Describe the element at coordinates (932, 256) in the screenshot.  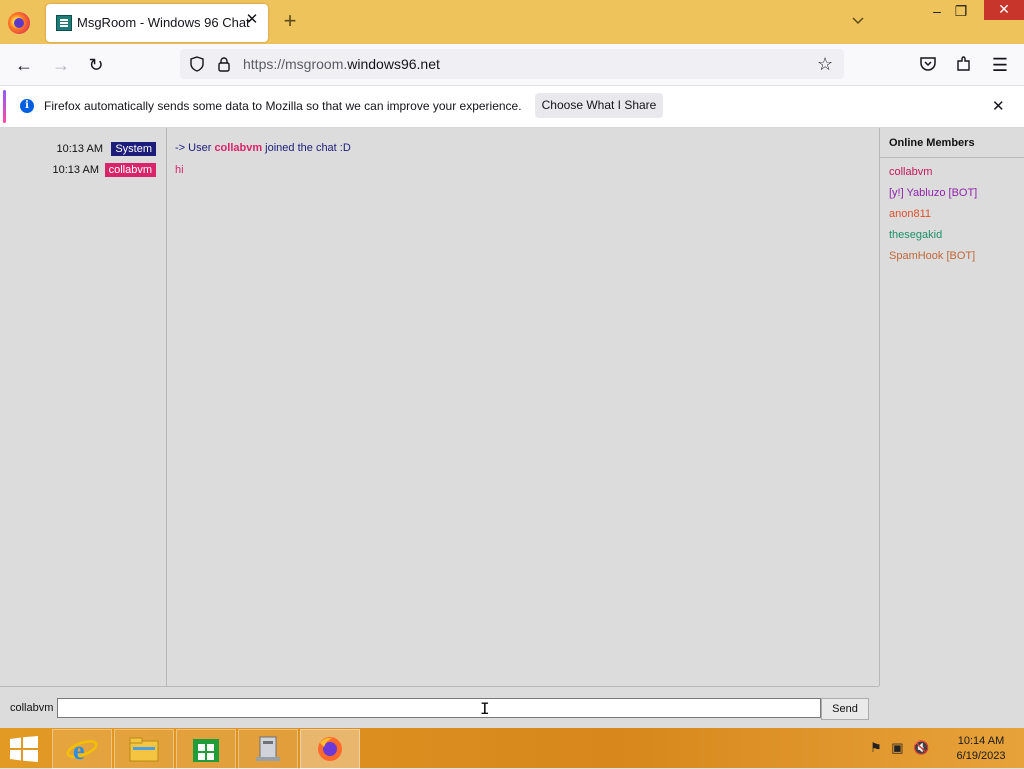
I see `member-item: SpamHook [BOT]` at that location.